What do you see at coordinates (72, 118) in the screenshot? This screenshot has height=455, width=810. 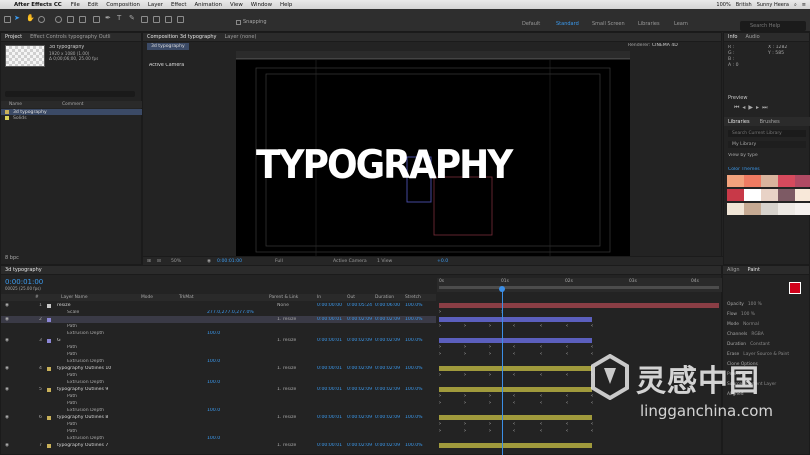 I see `list-item: Solids` at bounding box center [72, 118].